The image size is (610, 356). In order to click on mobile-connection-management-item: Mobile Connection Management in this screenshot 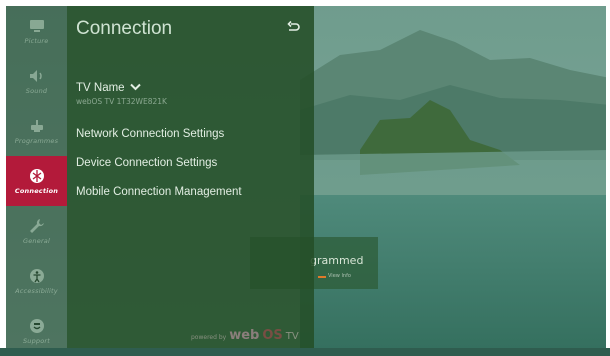, I will do `click(159, 192)`.